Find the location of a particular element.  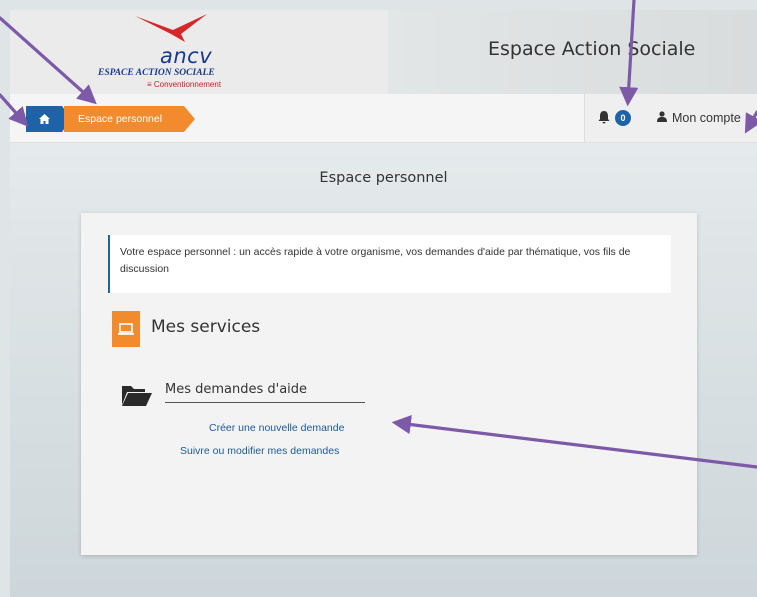

create-request-link: Créer une nouvelle demande is located at coordinates (276, 428).